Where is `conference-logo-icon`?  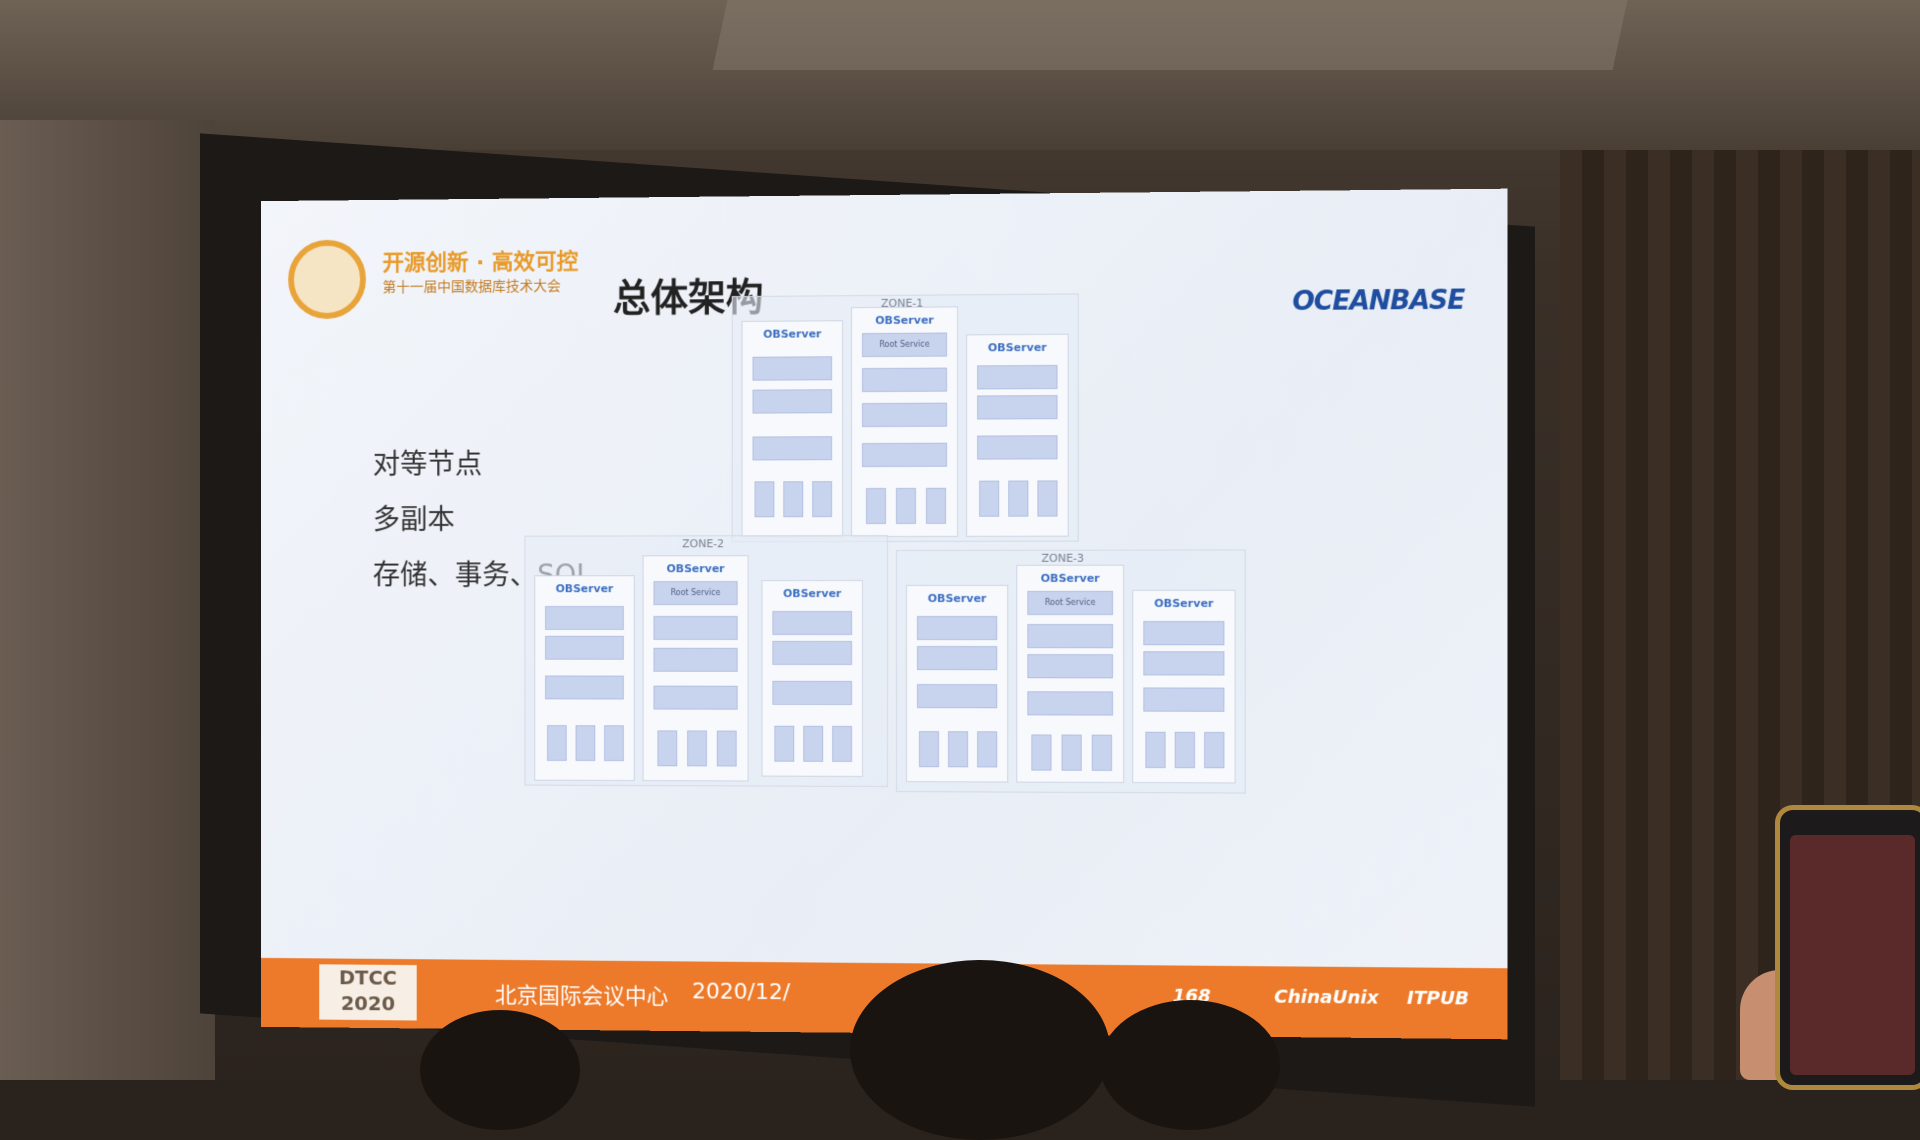
conference-logo-icon is located at coordinates (327, 279).